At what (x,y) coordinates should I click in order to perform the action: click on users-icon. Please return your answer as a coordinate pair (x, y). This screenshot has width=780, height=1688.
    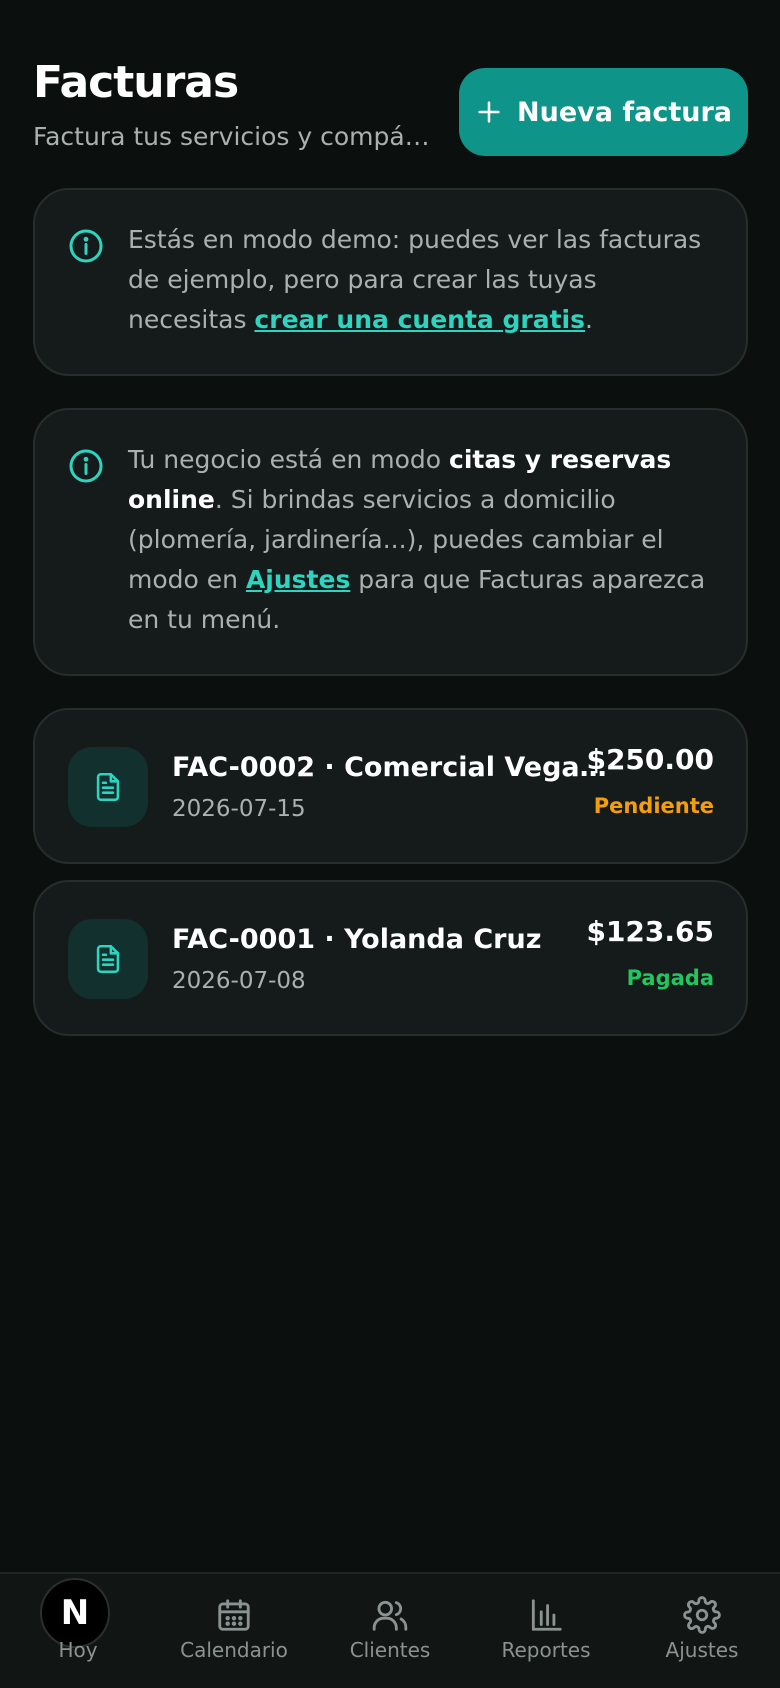
    Looking at the image, I should click on (390, 1615).